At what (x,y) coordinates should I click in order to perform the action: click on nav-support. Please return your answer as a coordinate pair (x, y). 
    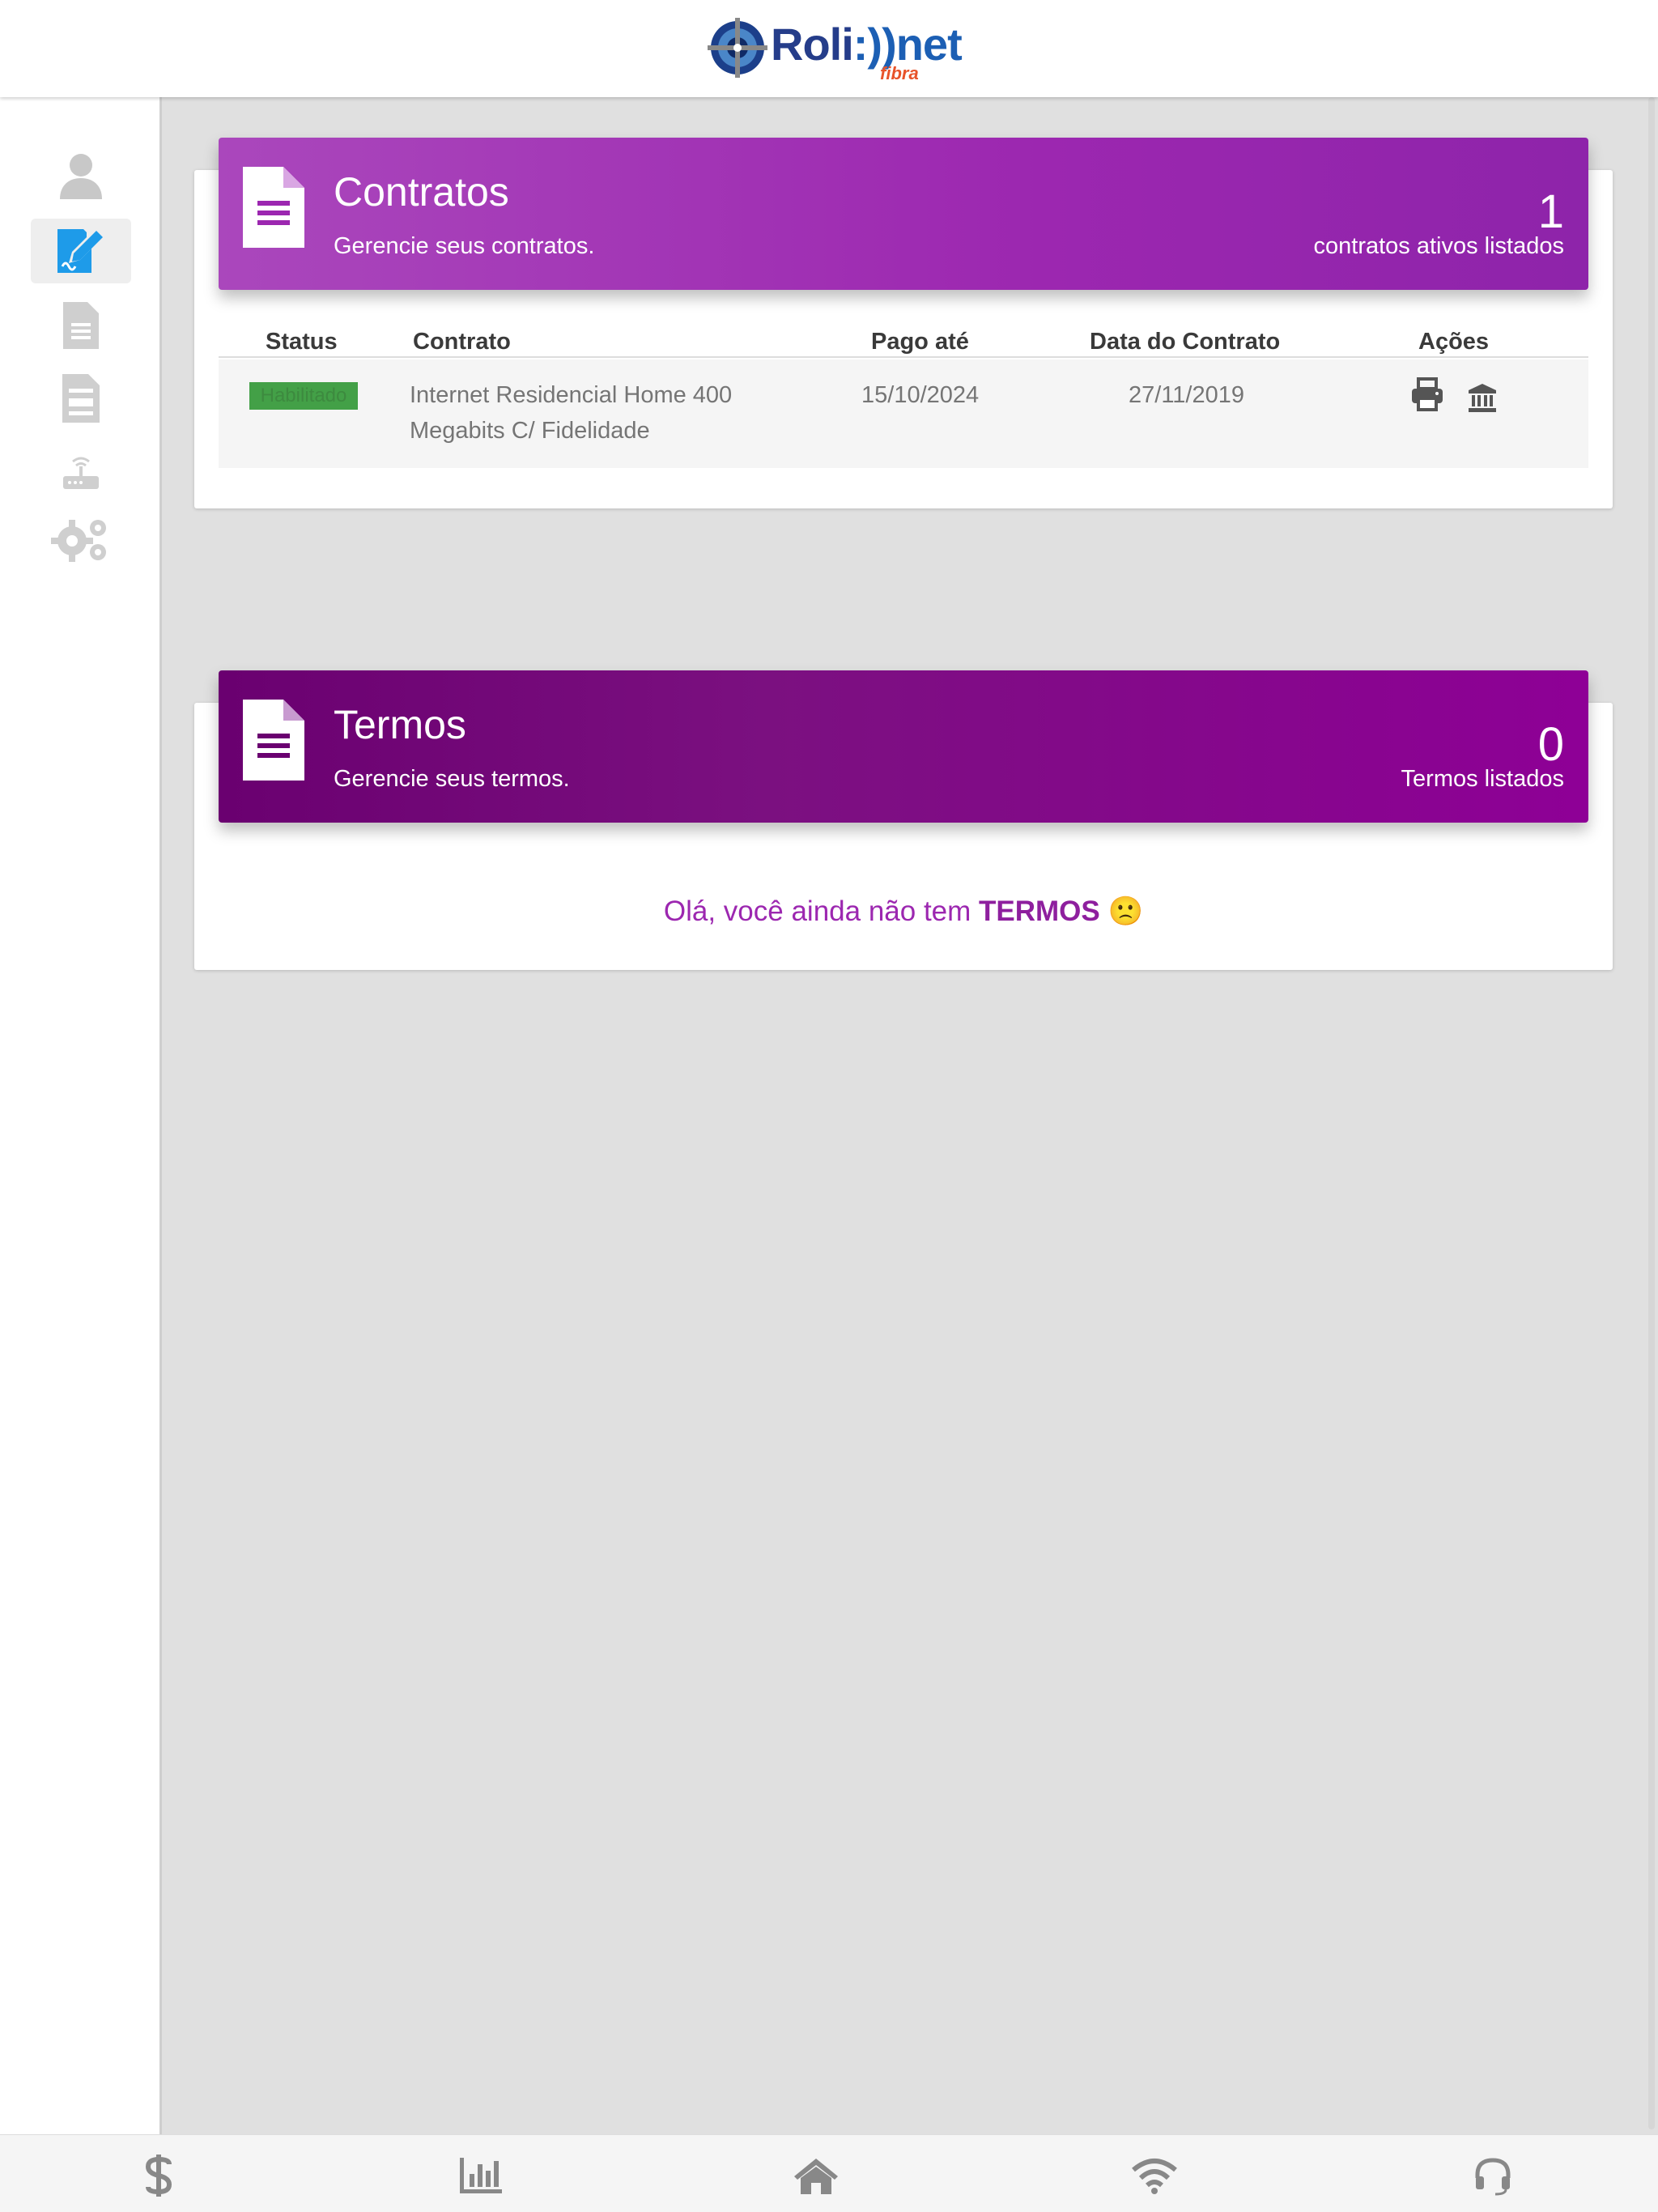
    Looking at the image, I should click on (1493, 2176).